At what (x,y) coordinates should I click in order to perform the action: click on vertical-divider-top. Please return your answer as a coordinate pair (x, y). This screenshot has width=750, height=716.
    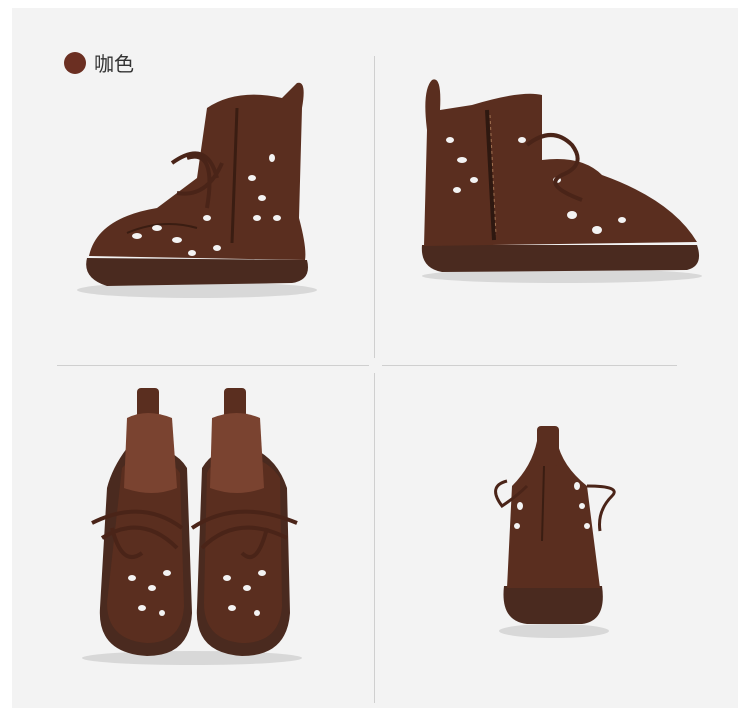
    Looking at the image, I should click on (374, 207).